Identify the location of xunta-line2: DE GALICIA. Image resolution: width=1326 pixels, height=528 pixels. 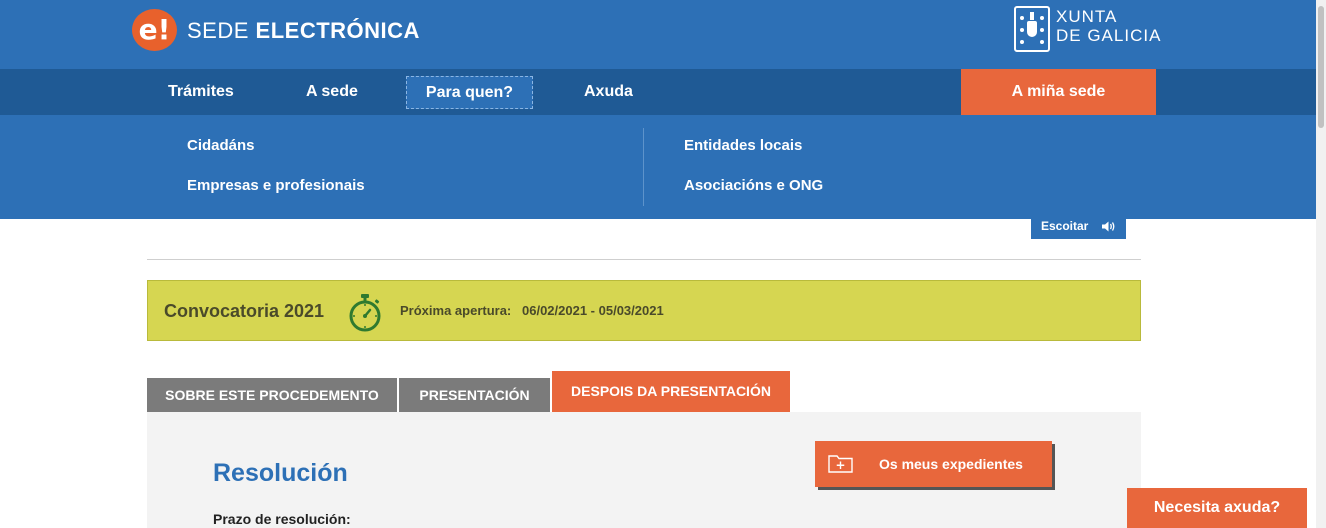
(1109, 35).